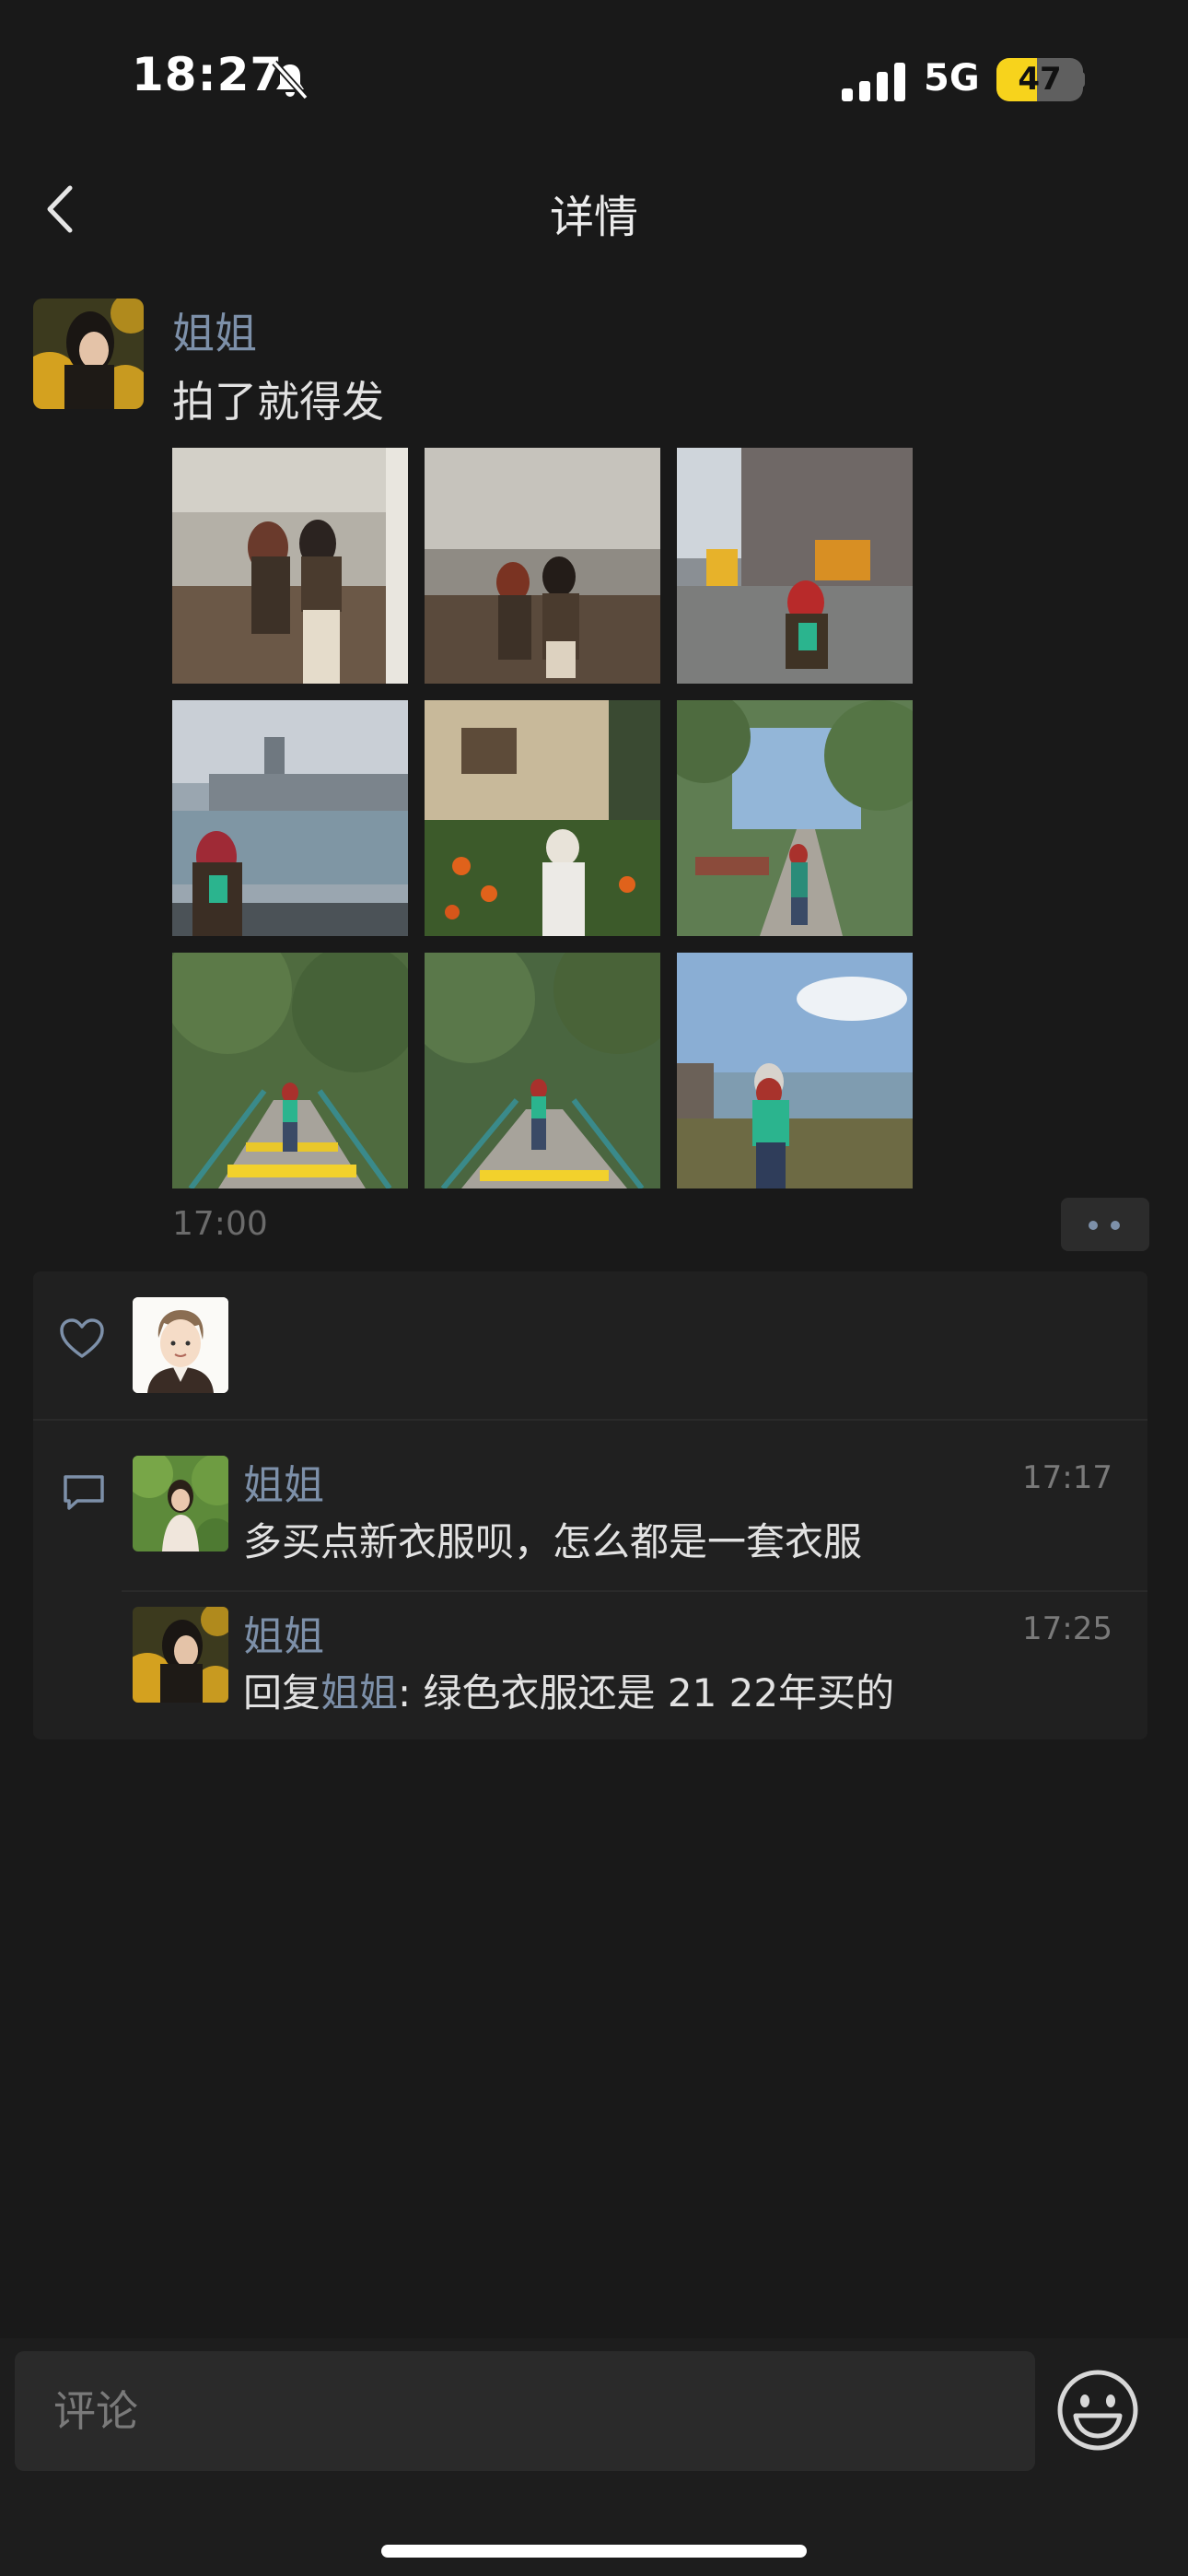  Describe the element at coordinates (84, 1492) in the screenshot. I see `comment-bubble-icon` at that location.